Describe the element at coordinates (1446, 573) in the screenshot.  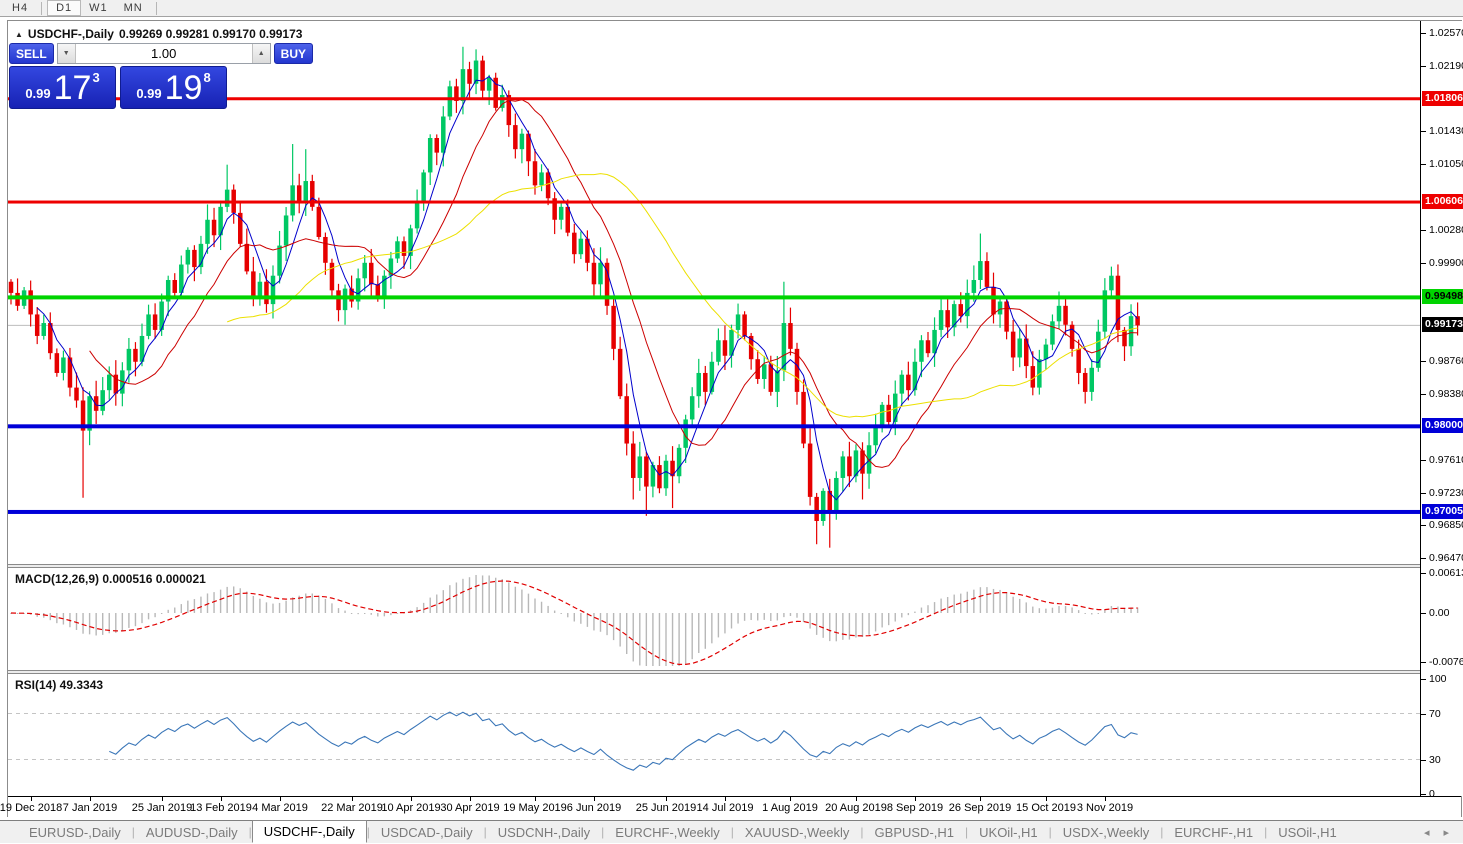
I see `macd-tick-label: 0.00613` at that location.